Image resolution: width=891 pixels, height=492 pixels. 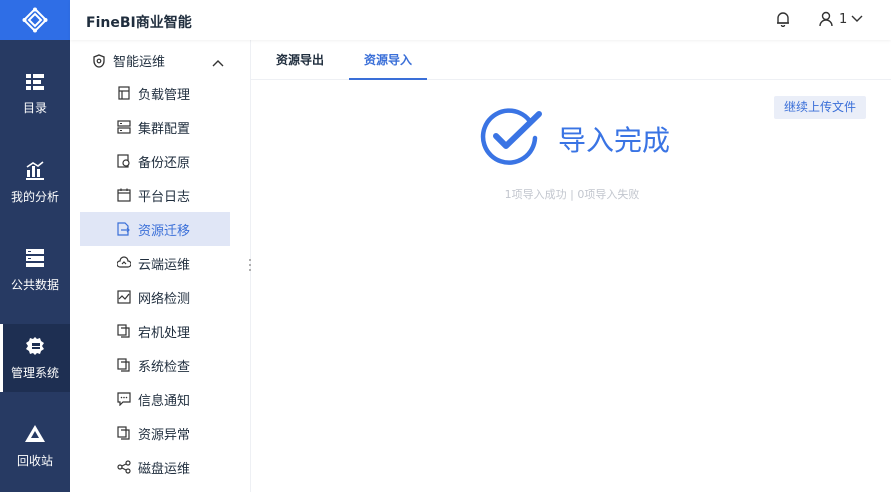 What do you see at coordinates (388, 60) in the screenshot?
I see `tab-resource-import: 资源导入` at bounding box center [388, 60].